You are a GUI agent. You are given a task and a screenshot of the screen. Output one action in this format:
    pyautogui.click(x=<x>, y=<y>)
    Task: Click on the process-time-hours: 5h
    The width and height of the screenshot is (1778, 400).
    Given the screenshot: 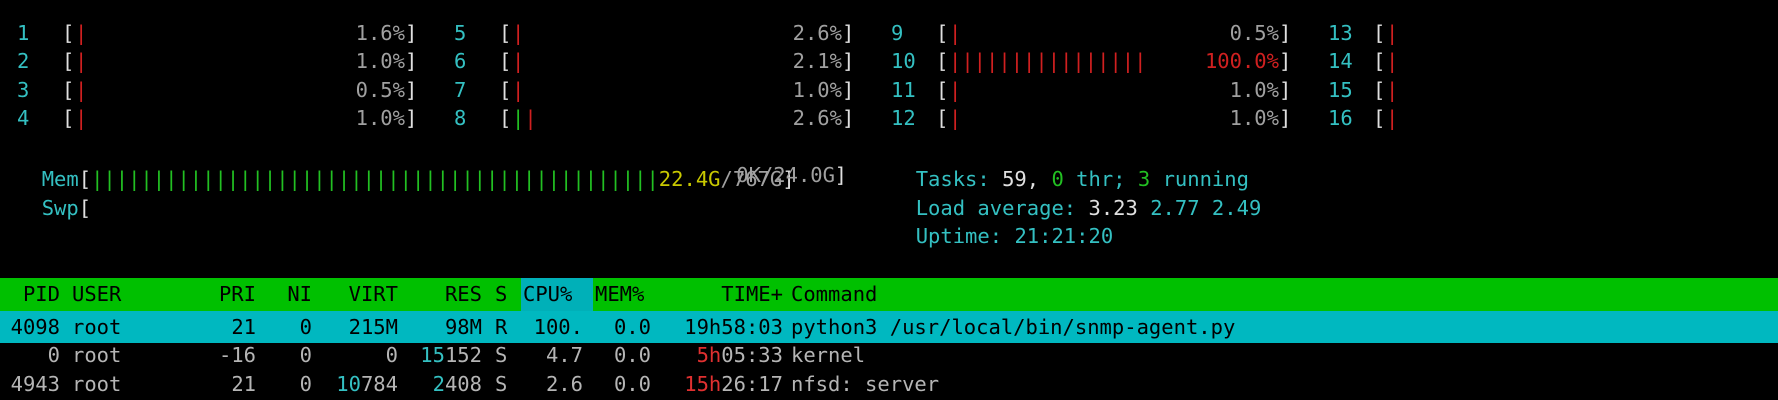 What is the action you would take?
    pyautogui.click(x=709, y=355)
    